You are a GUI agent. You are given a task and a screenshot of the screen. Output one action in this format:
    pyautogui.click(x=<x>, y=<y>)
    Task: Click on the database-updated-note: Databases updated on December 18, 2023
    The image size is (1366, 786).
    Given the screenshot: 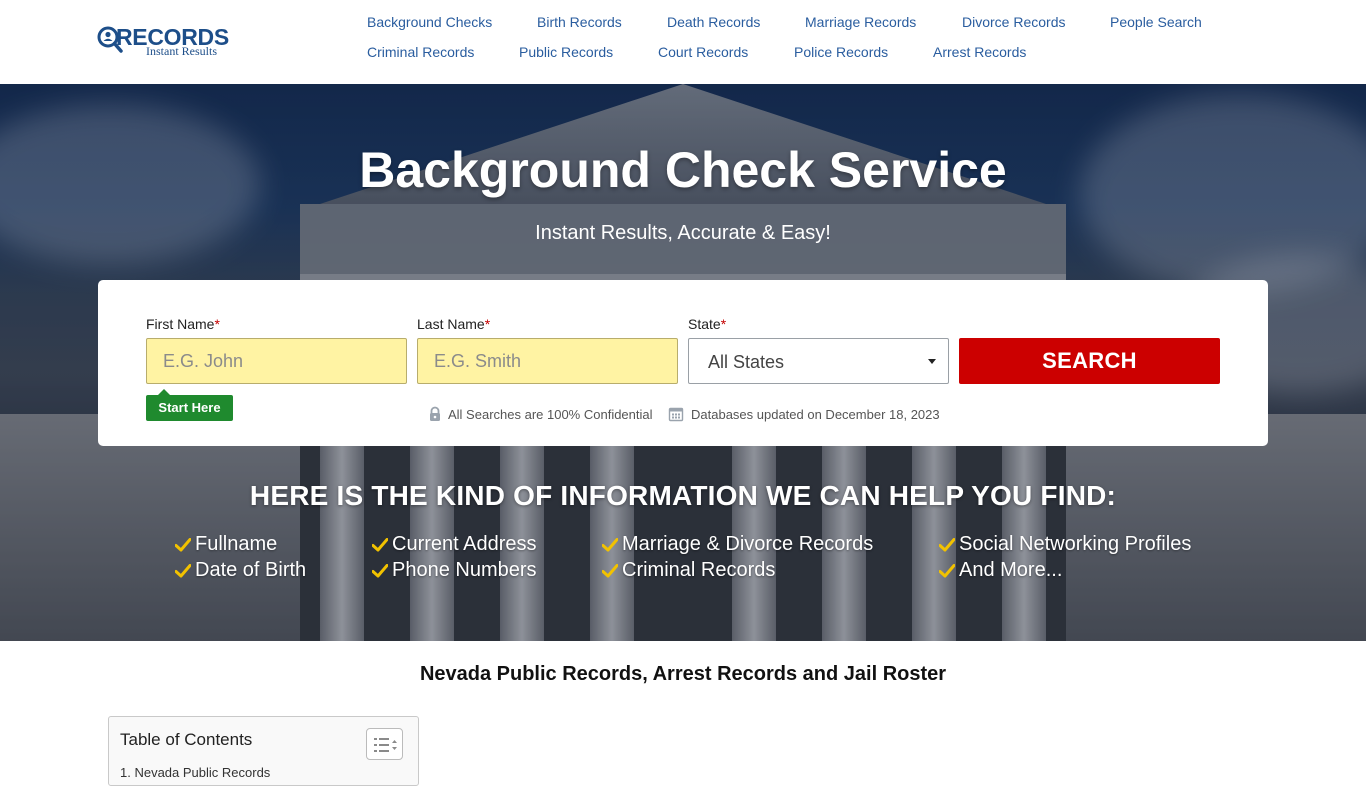 What is the action you would take?
    pyautogui.click(x=815, y=414)
    